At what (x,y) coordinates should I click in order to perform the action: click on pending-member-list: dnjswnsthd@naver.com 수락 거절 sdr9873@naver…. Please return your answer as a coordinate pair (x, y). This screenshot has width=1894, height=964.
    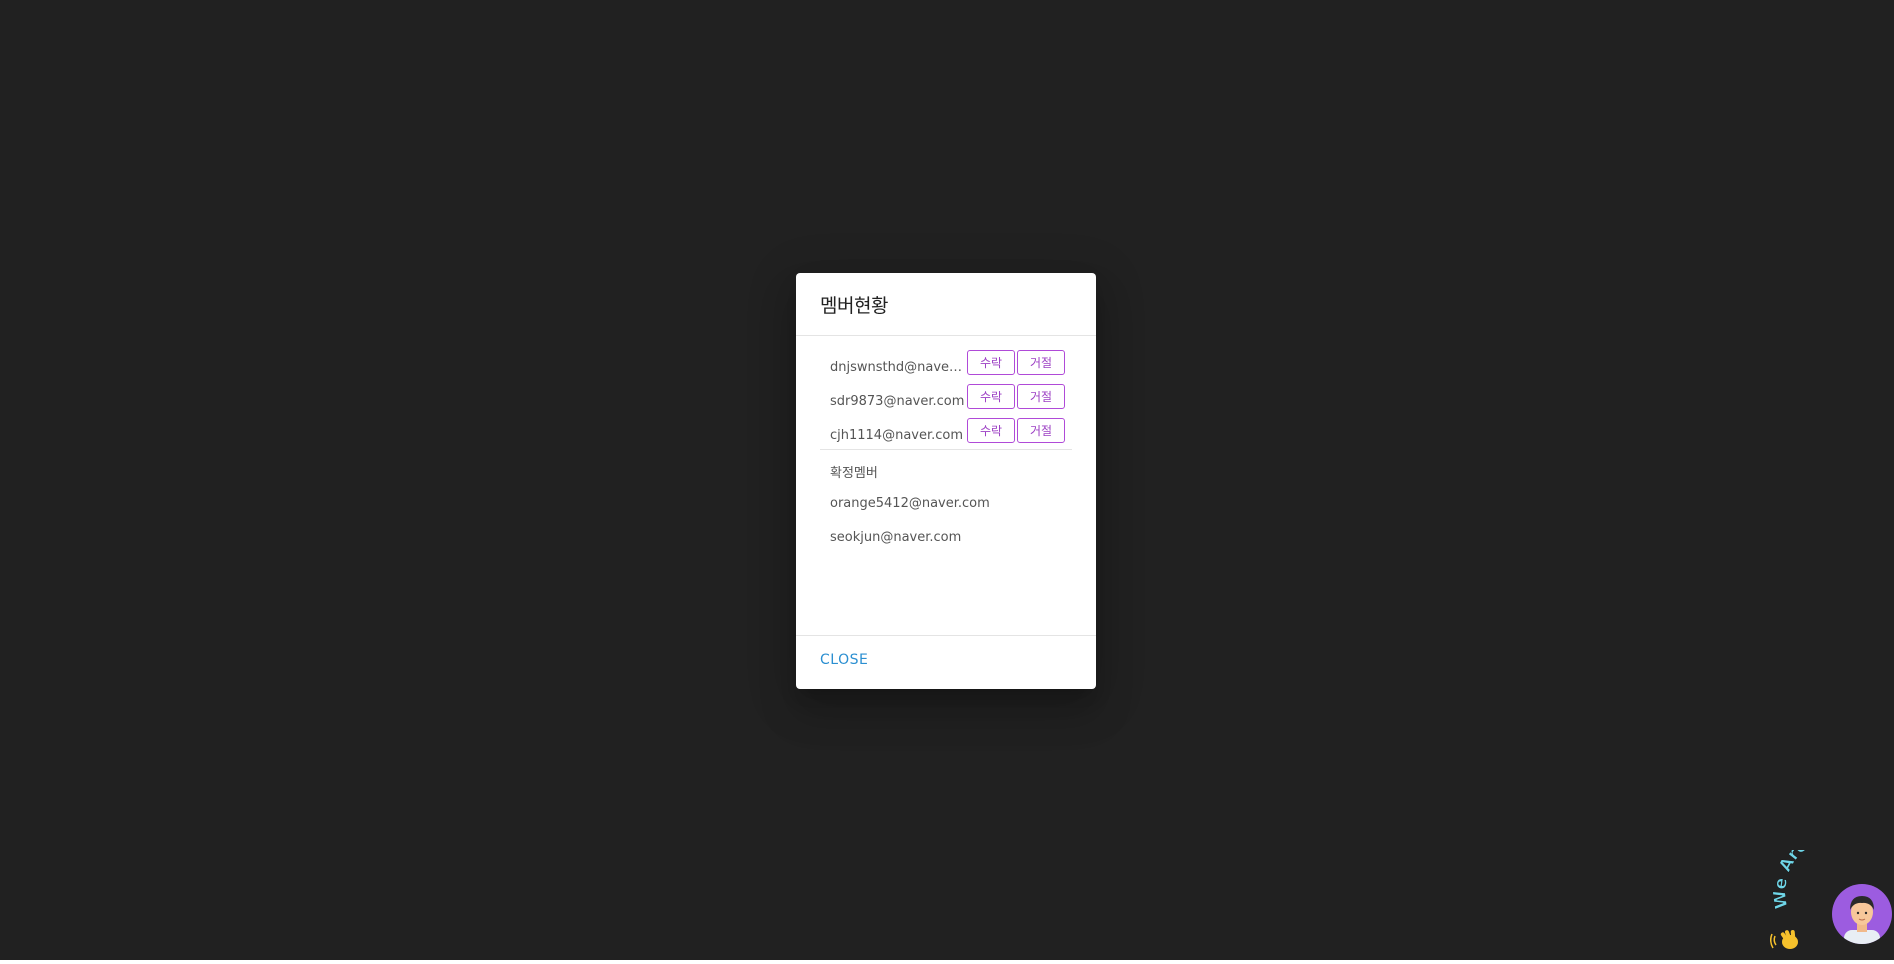
    Looking at the image, I should click on (946, 401).